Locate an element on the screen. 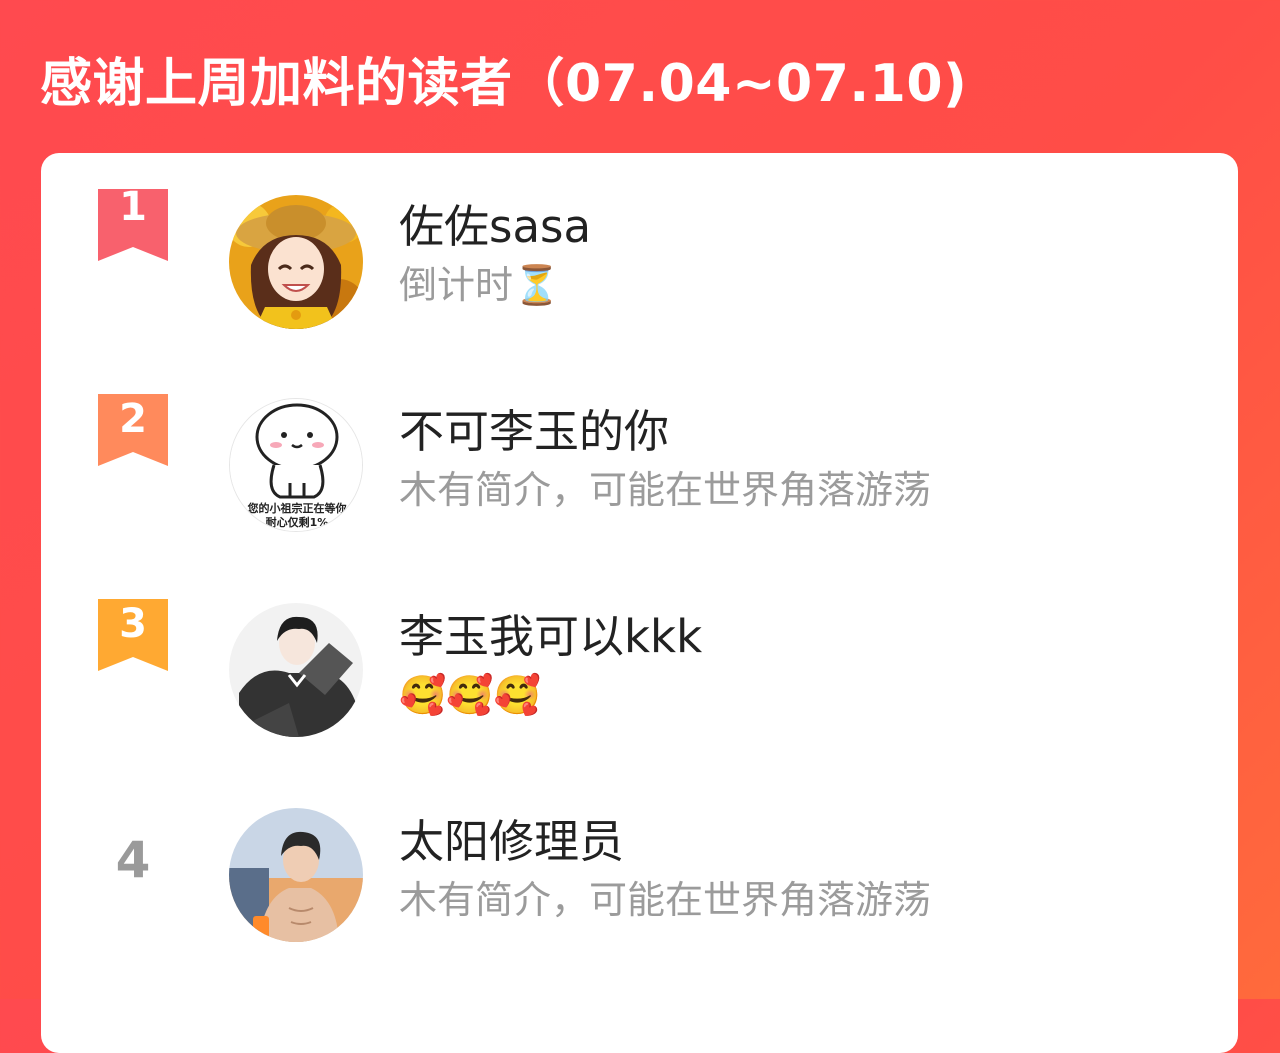 This screenshot has width=1280, height=1053. rank-2-badge-icon: 2 is located at coordinates (133, 430).